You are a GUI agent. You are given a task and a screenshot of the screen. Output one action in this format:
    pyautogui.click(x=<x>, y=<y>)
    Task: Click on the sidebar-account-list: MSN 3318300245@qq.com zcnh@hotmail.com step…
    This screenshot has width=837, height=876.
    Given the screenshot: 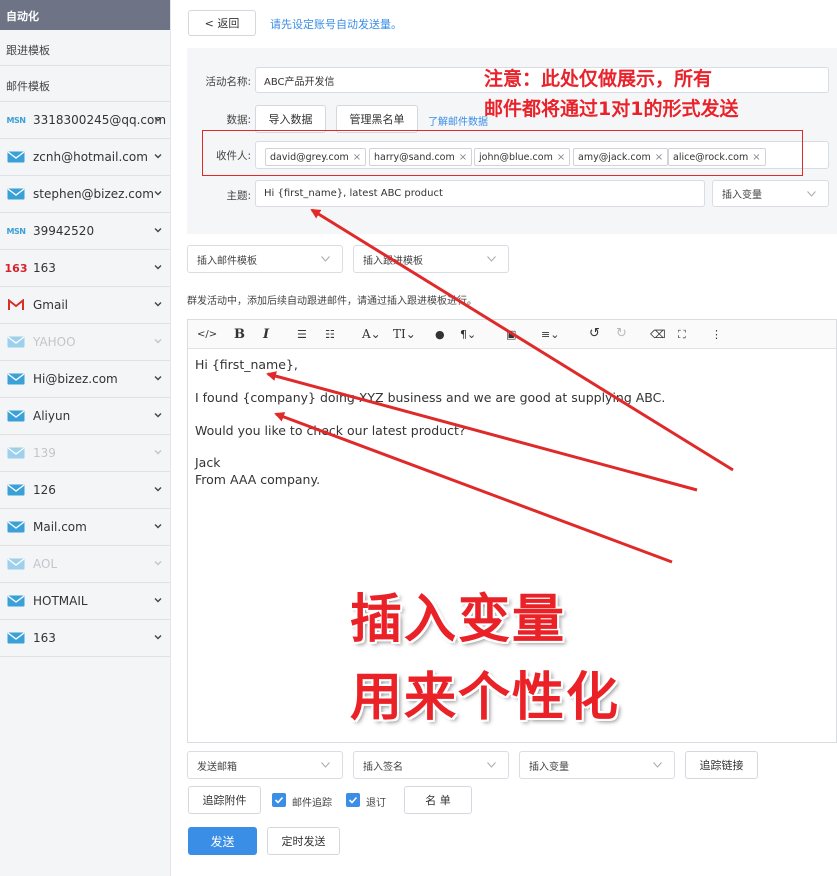 What is the action you would take?
    pyautogui.click(x=85, y=379)
    